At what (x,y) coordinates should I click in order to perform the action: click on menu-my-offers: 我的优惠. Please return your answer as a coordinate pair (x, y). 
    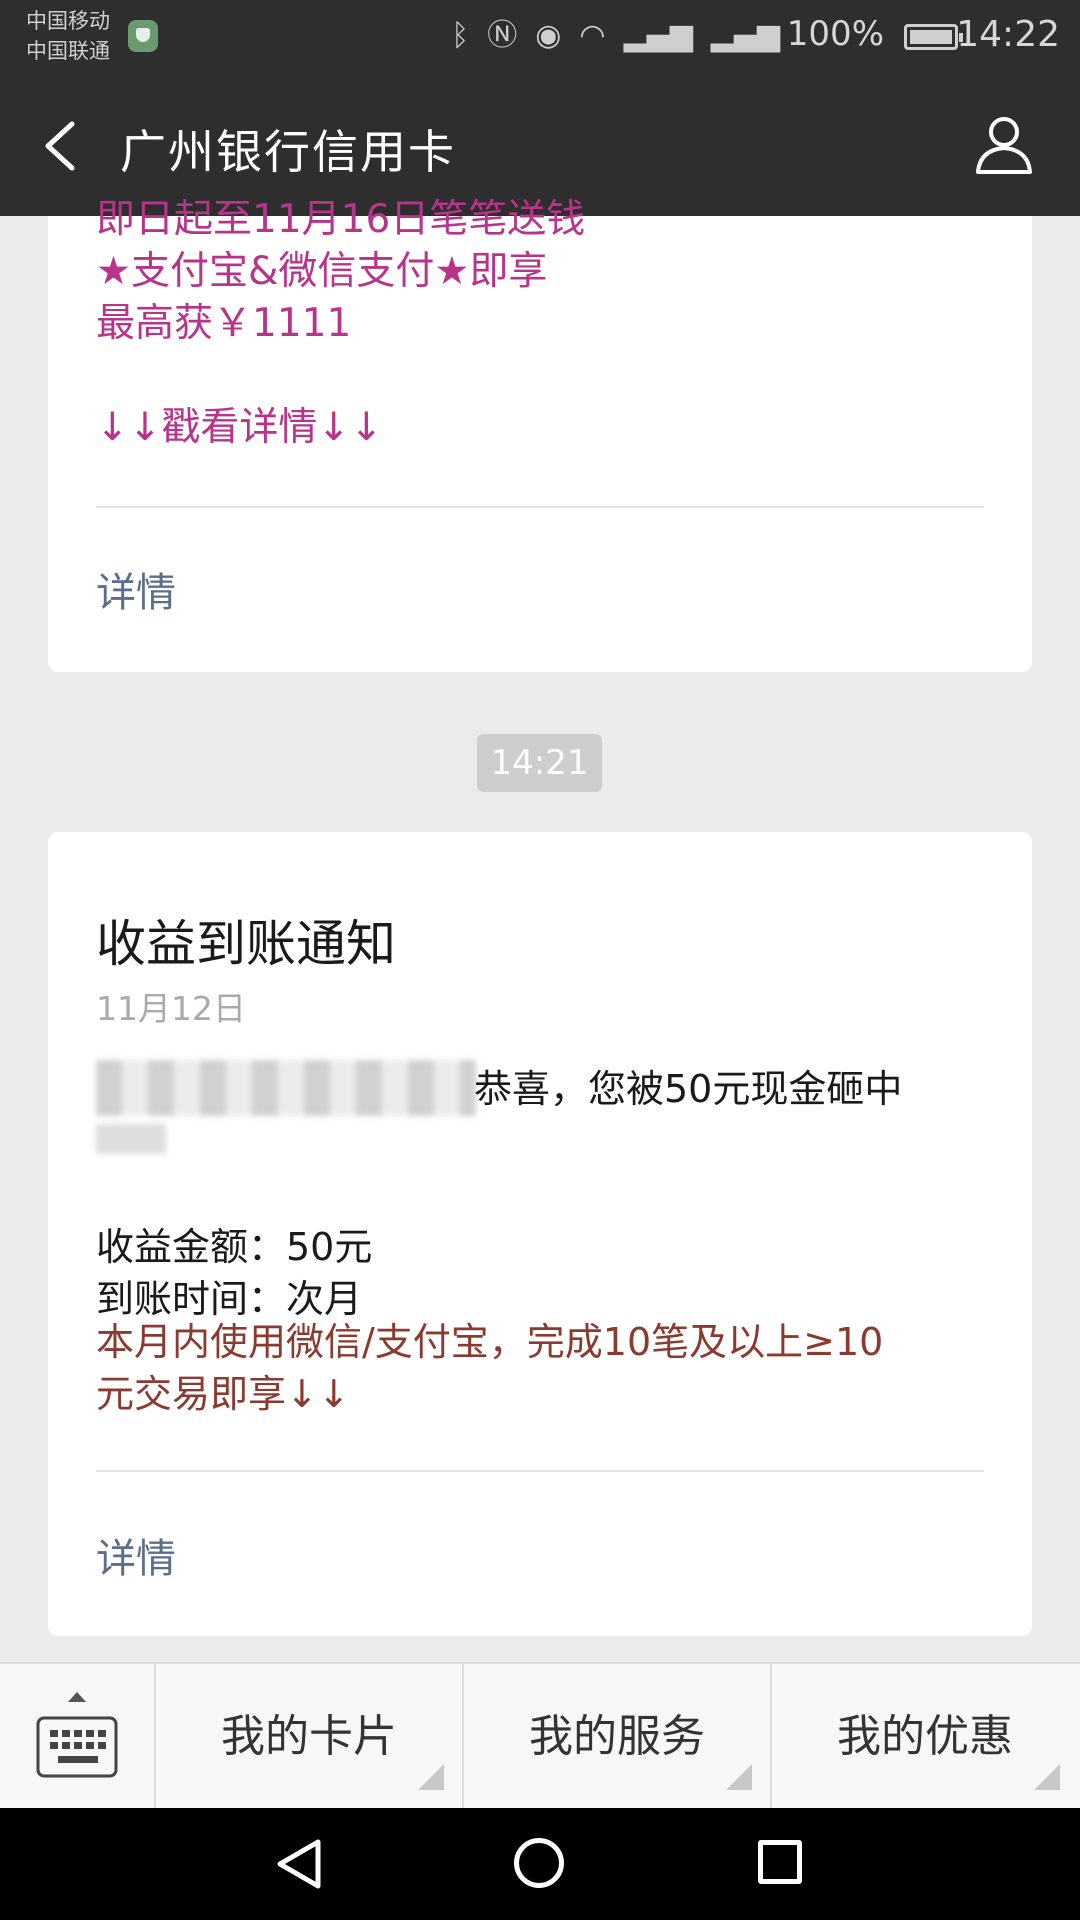
    Looking at the image, I should click on (925, 1737).